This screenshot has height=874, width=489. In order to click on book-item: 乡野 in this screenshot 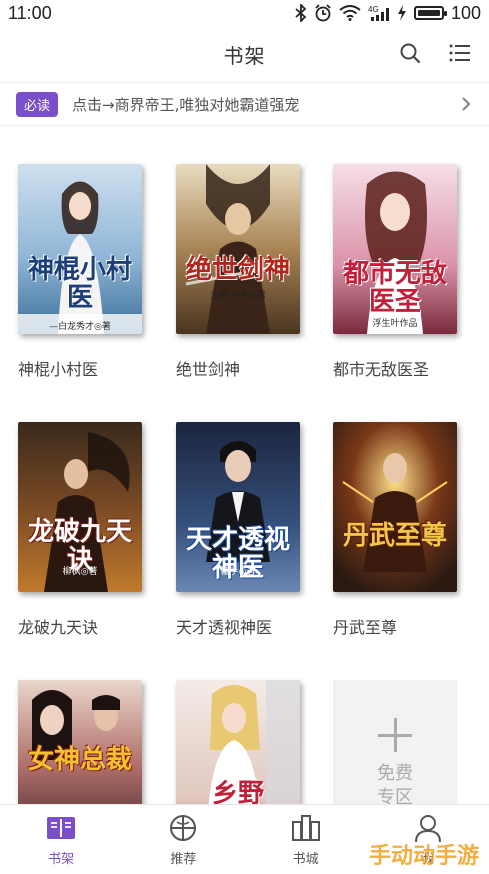, I will do `click(238, 742)`.